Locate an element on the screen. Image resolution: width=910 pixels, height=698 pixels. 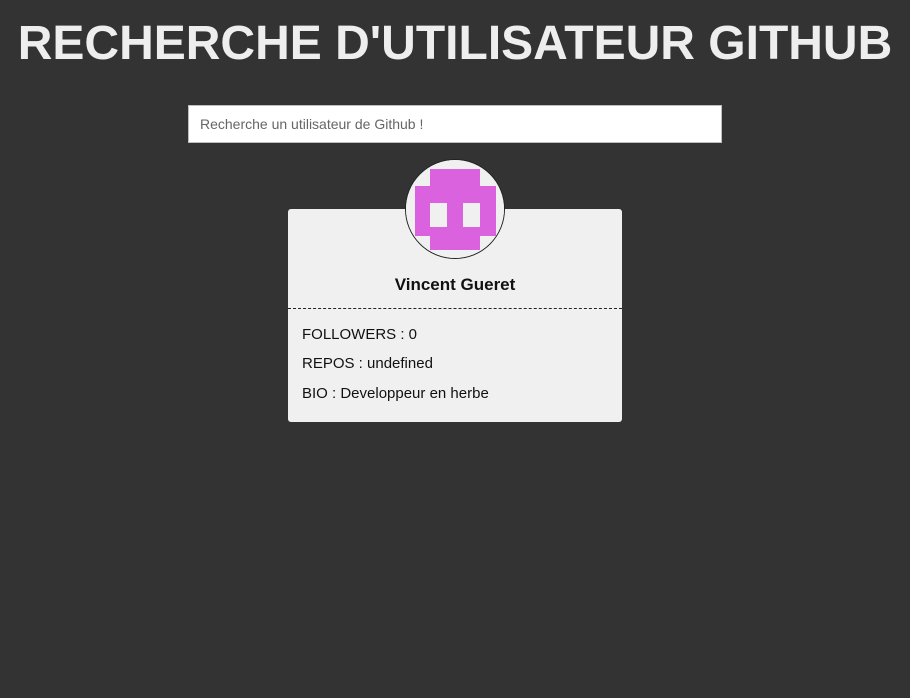
user-name: Vincent Gueret is located at coordinates (455, 284).